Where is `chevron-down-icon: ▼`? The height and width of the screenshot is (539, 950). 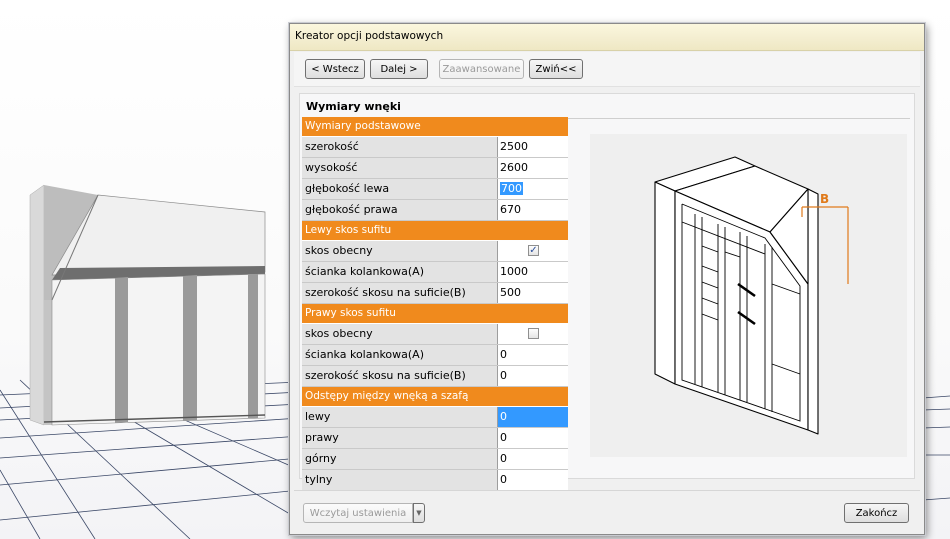 chevron-down-icon: ▼ is located at coordinates (419, 513).